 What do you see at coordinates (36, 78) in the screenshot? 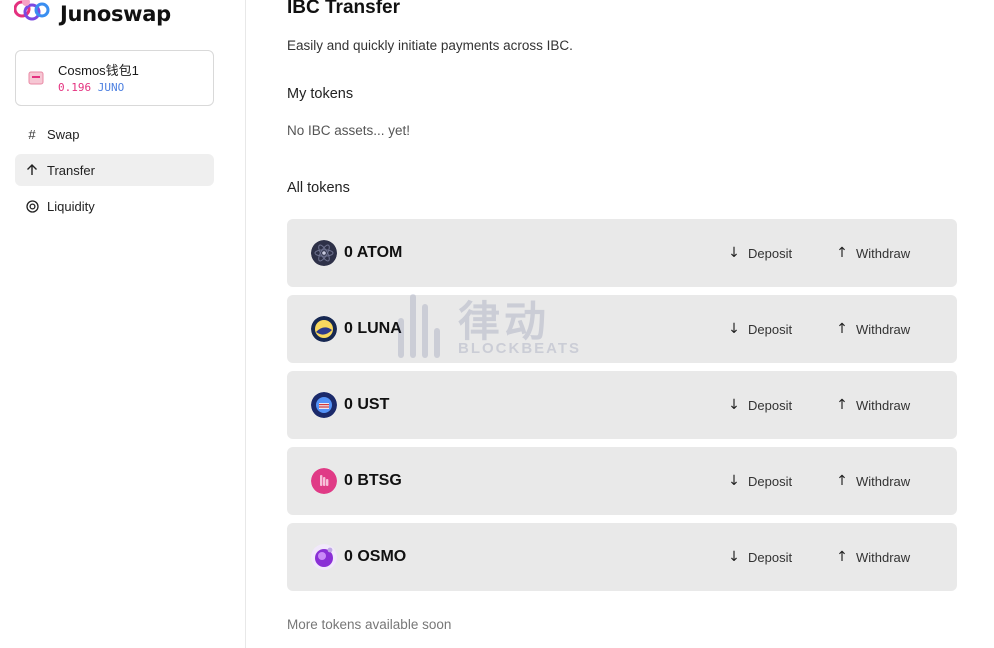
I see `wallet-icon` at bounding box center [36, 78].